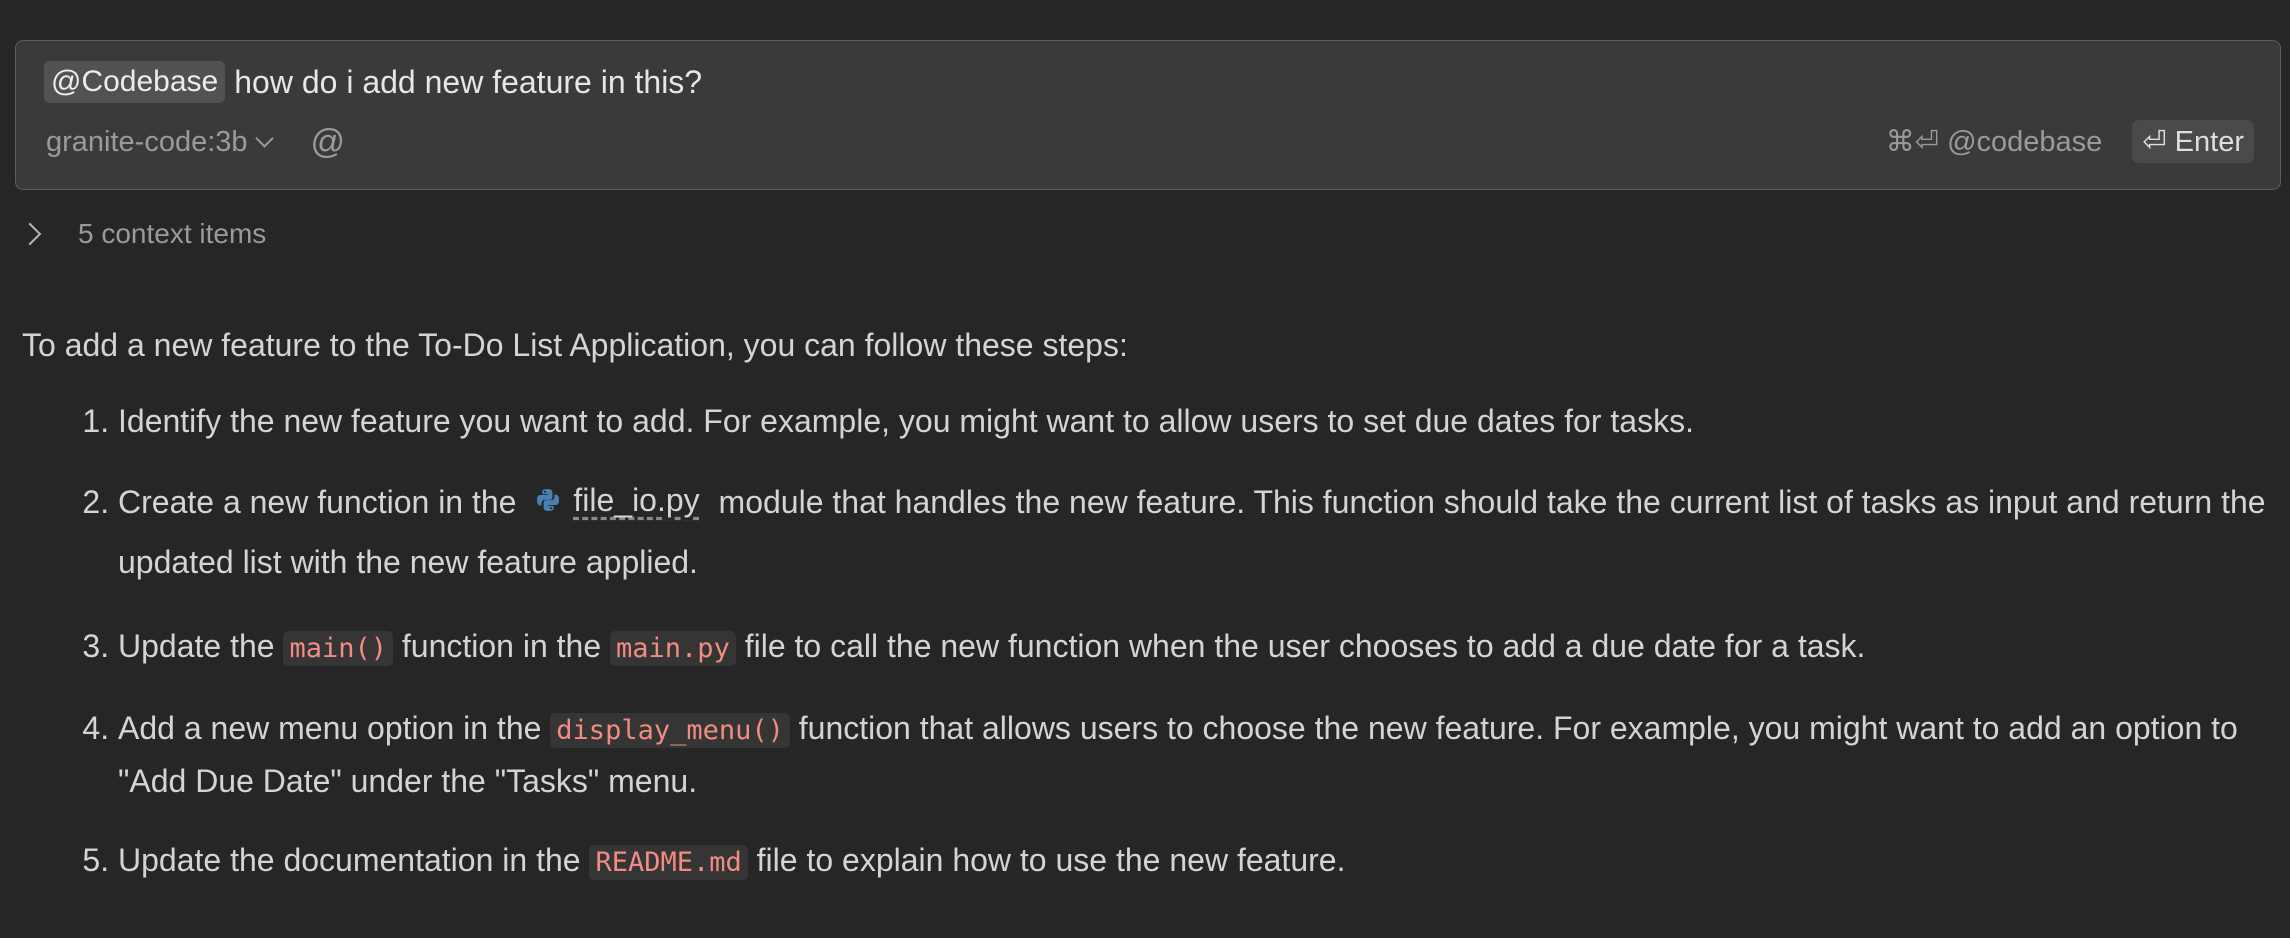  What do you see at coordinates (328, 142) in the screenshot?
I see `at-icon: @` at bounding box center [328, 142].